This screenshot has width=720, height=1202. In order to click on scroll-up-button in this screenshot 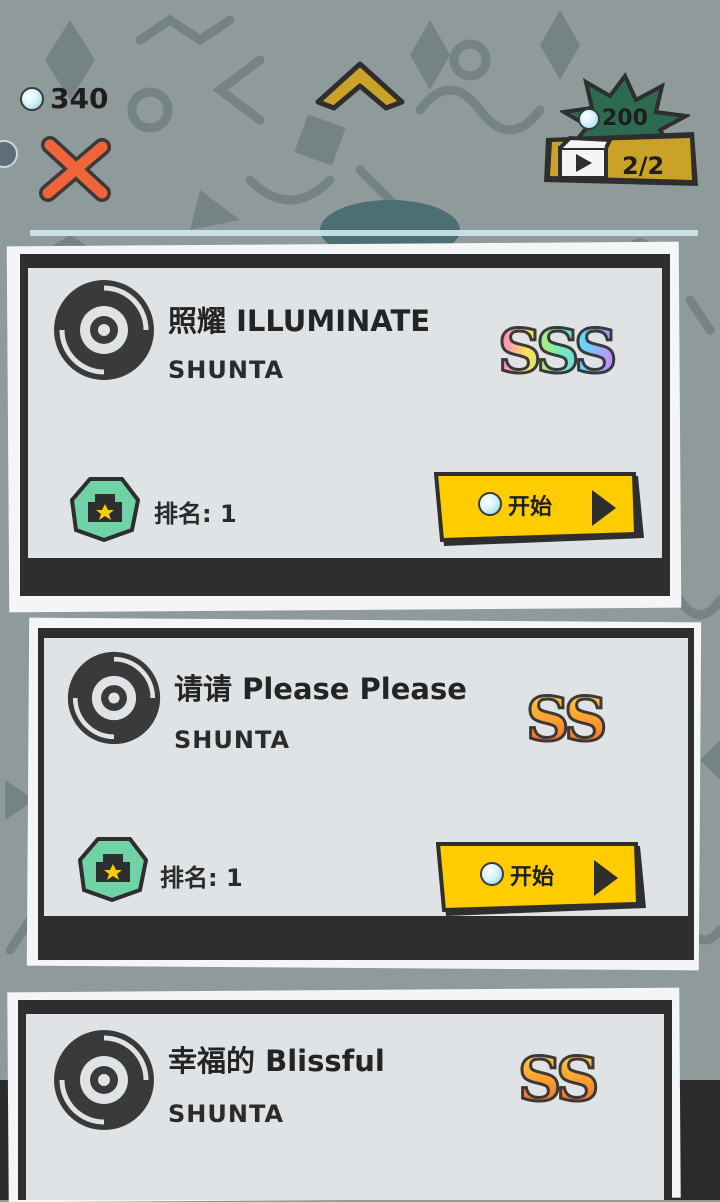, I will do `click(360, 85)`.